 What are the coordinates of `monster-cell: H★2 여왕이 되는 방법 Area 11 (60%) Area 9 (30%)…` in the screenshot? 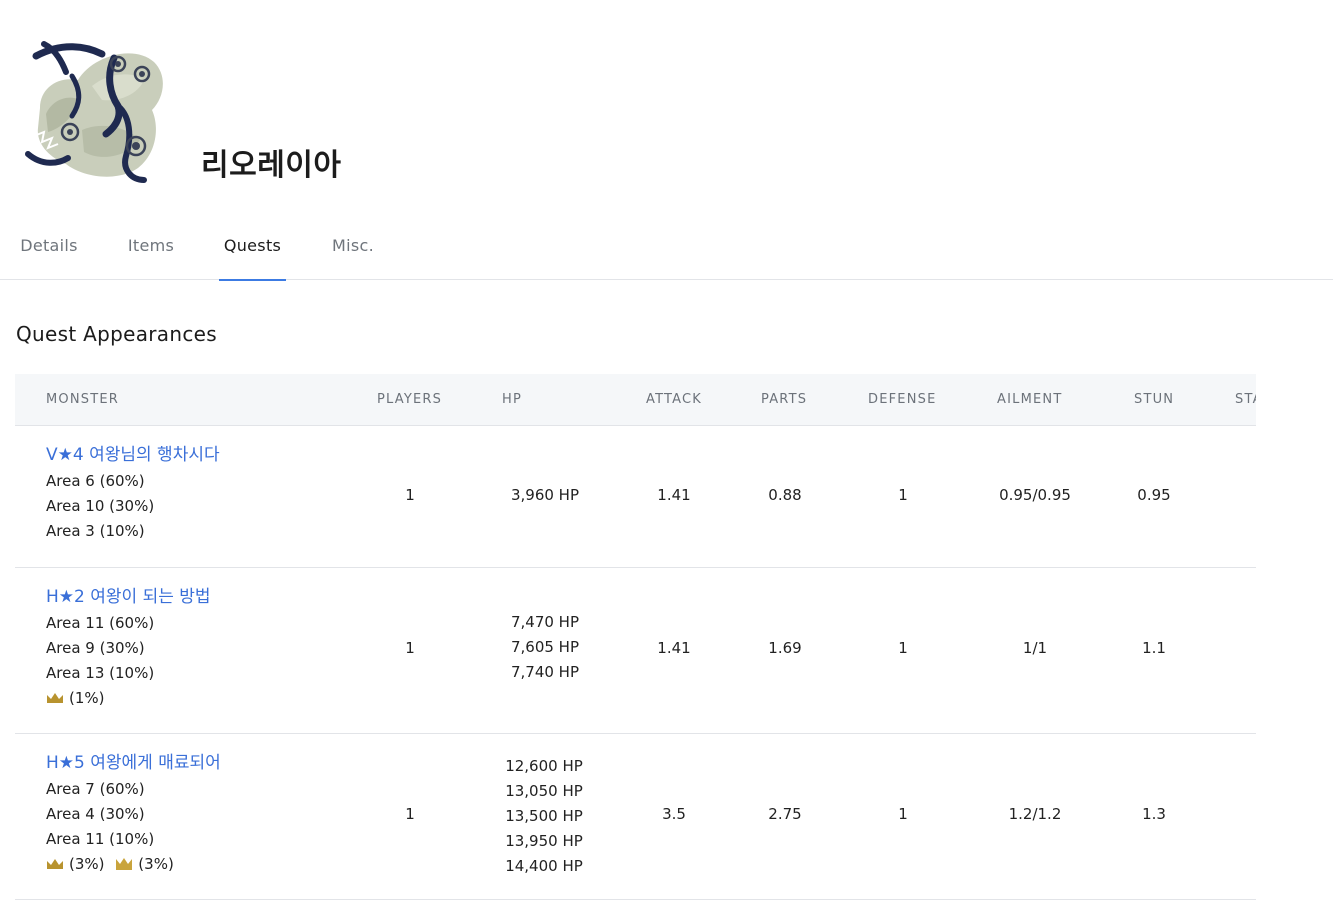 It's located at (128, 648).